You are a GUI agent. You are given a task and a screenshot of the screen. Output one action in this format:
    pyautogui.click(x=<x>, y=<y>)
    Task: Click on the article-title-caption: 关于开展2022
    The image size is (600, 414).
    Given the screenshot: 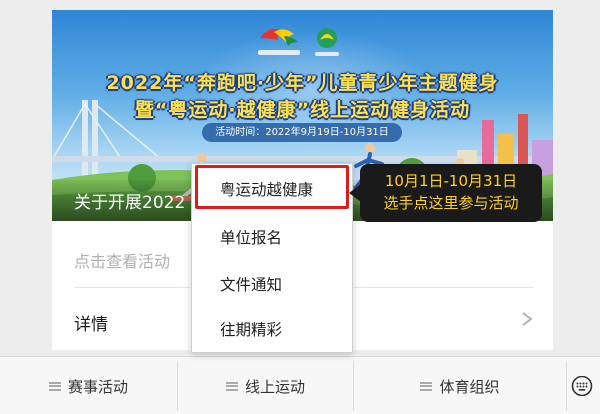 What is the action you would take?
    pyautogui.click(x=130, y=203)
    